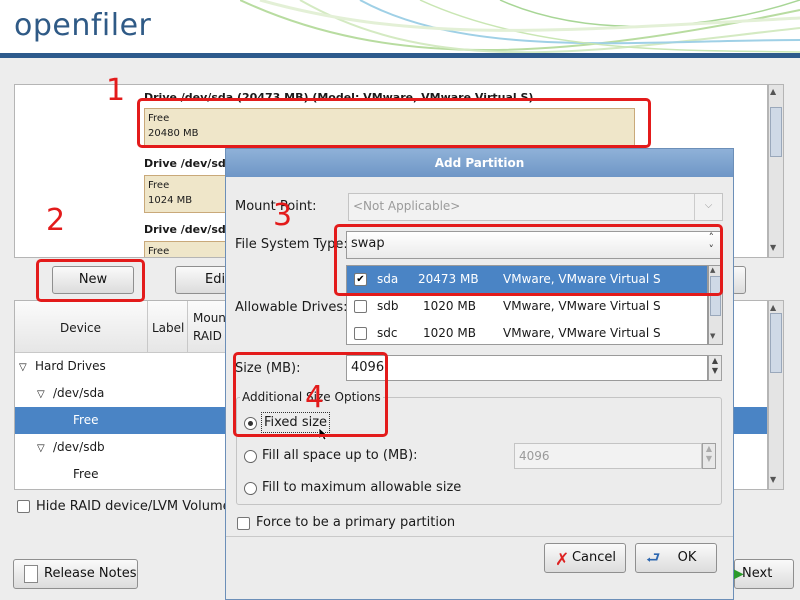 The height and width of the screenshot is (600, 800). Describe the element at coordinates (170, 200) in the screenshot. I see `segment-size: 1024 MB` at that location.